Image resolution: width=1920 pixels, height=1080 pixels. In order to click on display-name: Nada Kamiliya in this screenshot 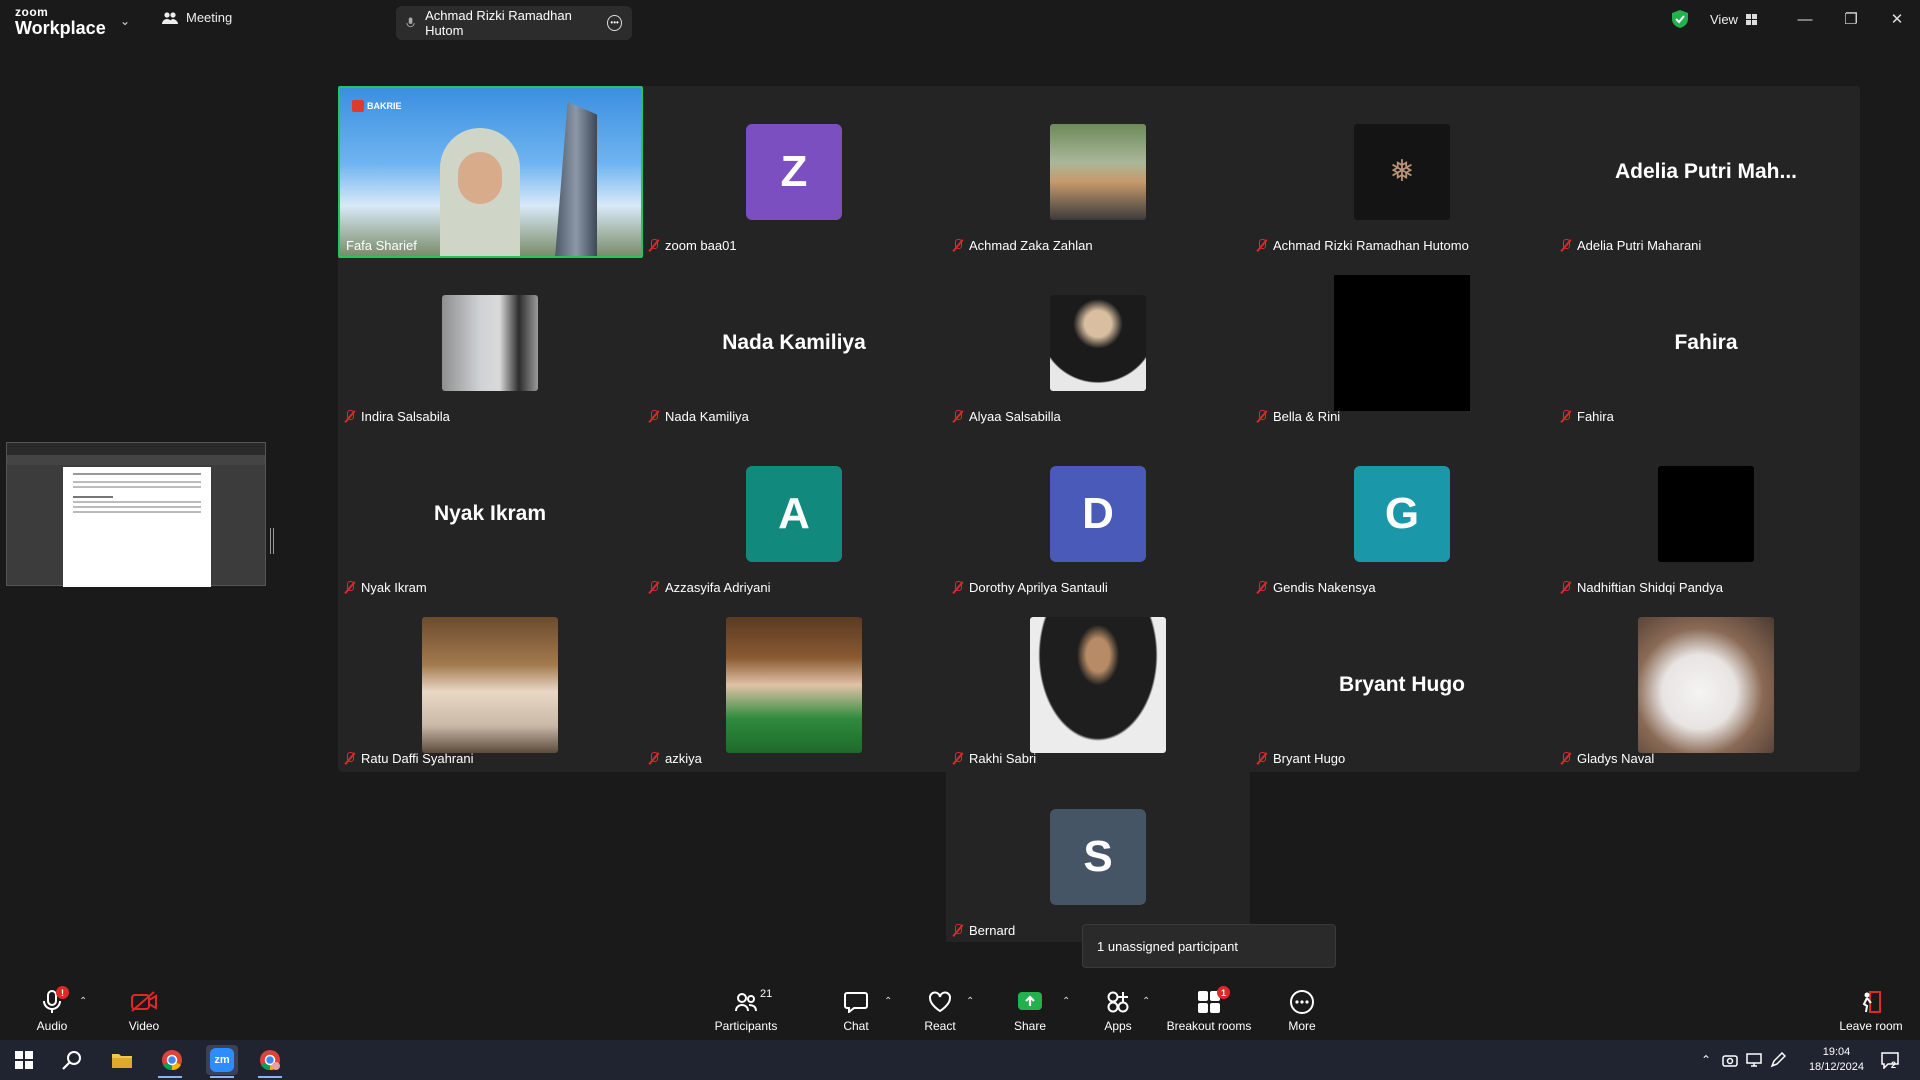, I will do `click(794, 342)`.